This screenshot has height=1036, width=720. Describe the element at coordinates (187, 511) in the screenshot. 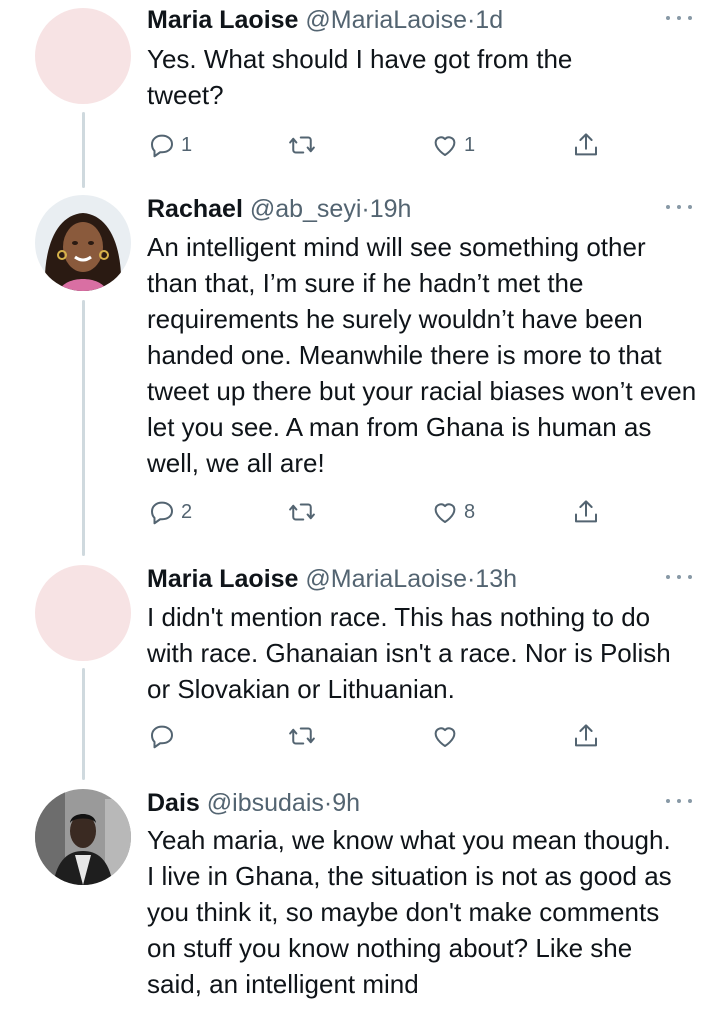

I see `reply-count: 2` at that location.